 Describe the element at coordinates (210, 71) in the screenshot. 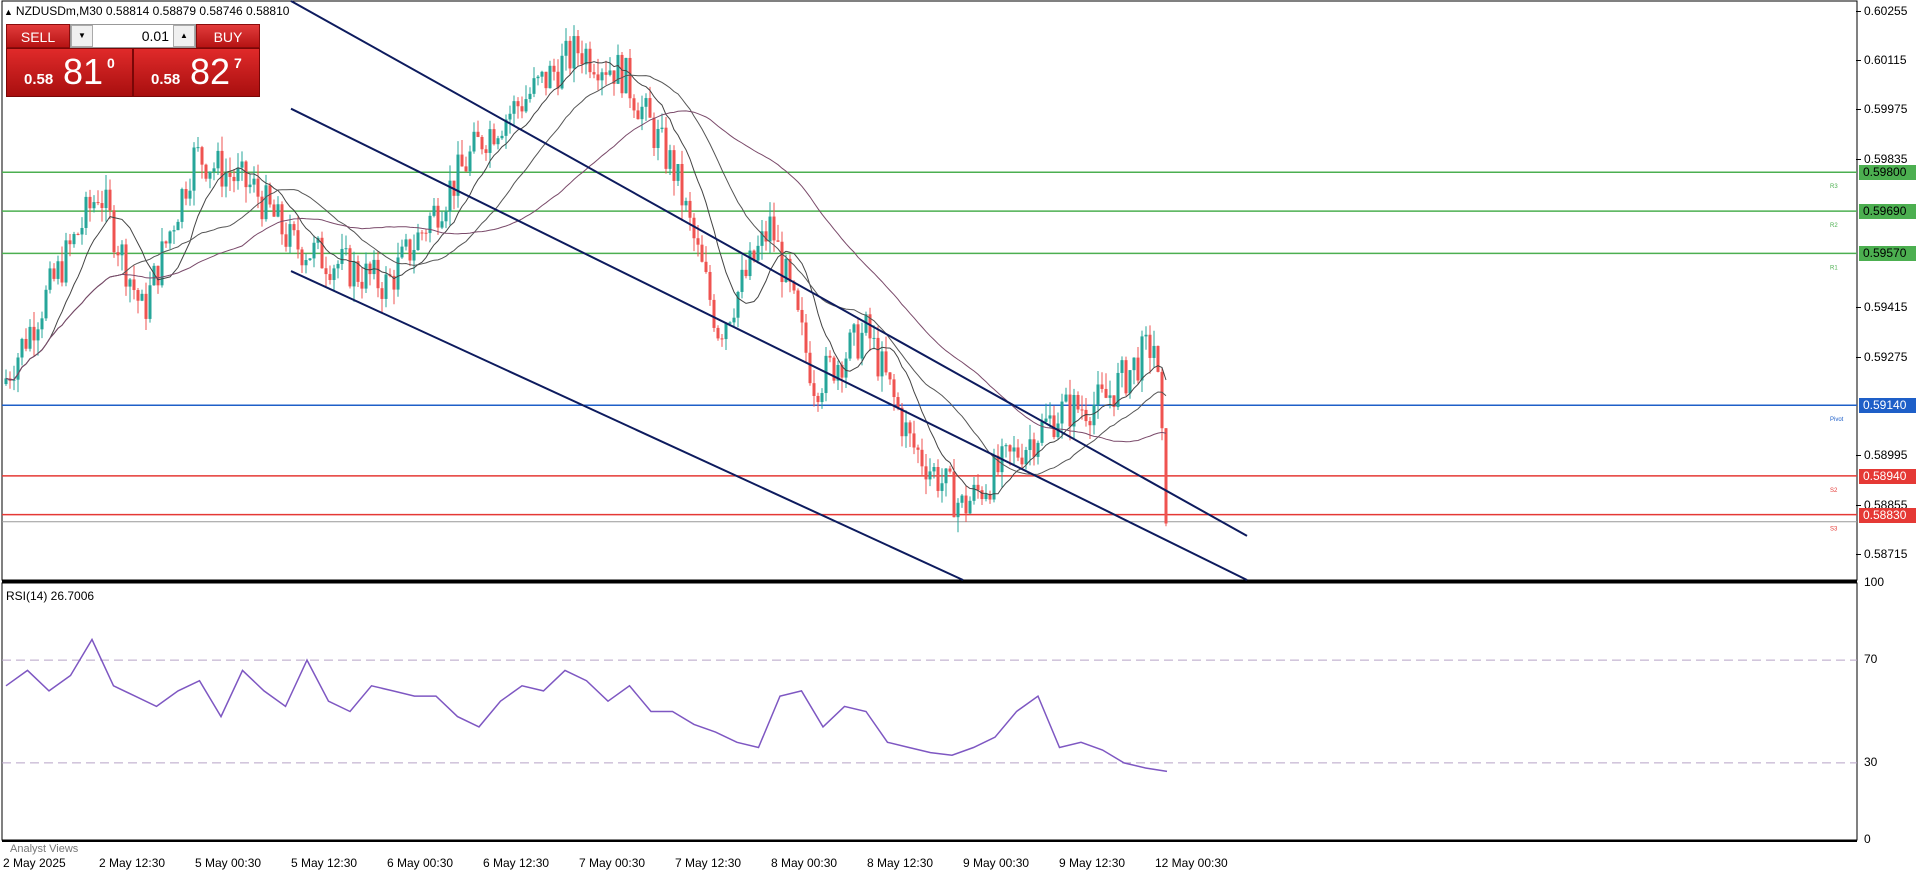

I see `buy-price-main: 82` at that location.